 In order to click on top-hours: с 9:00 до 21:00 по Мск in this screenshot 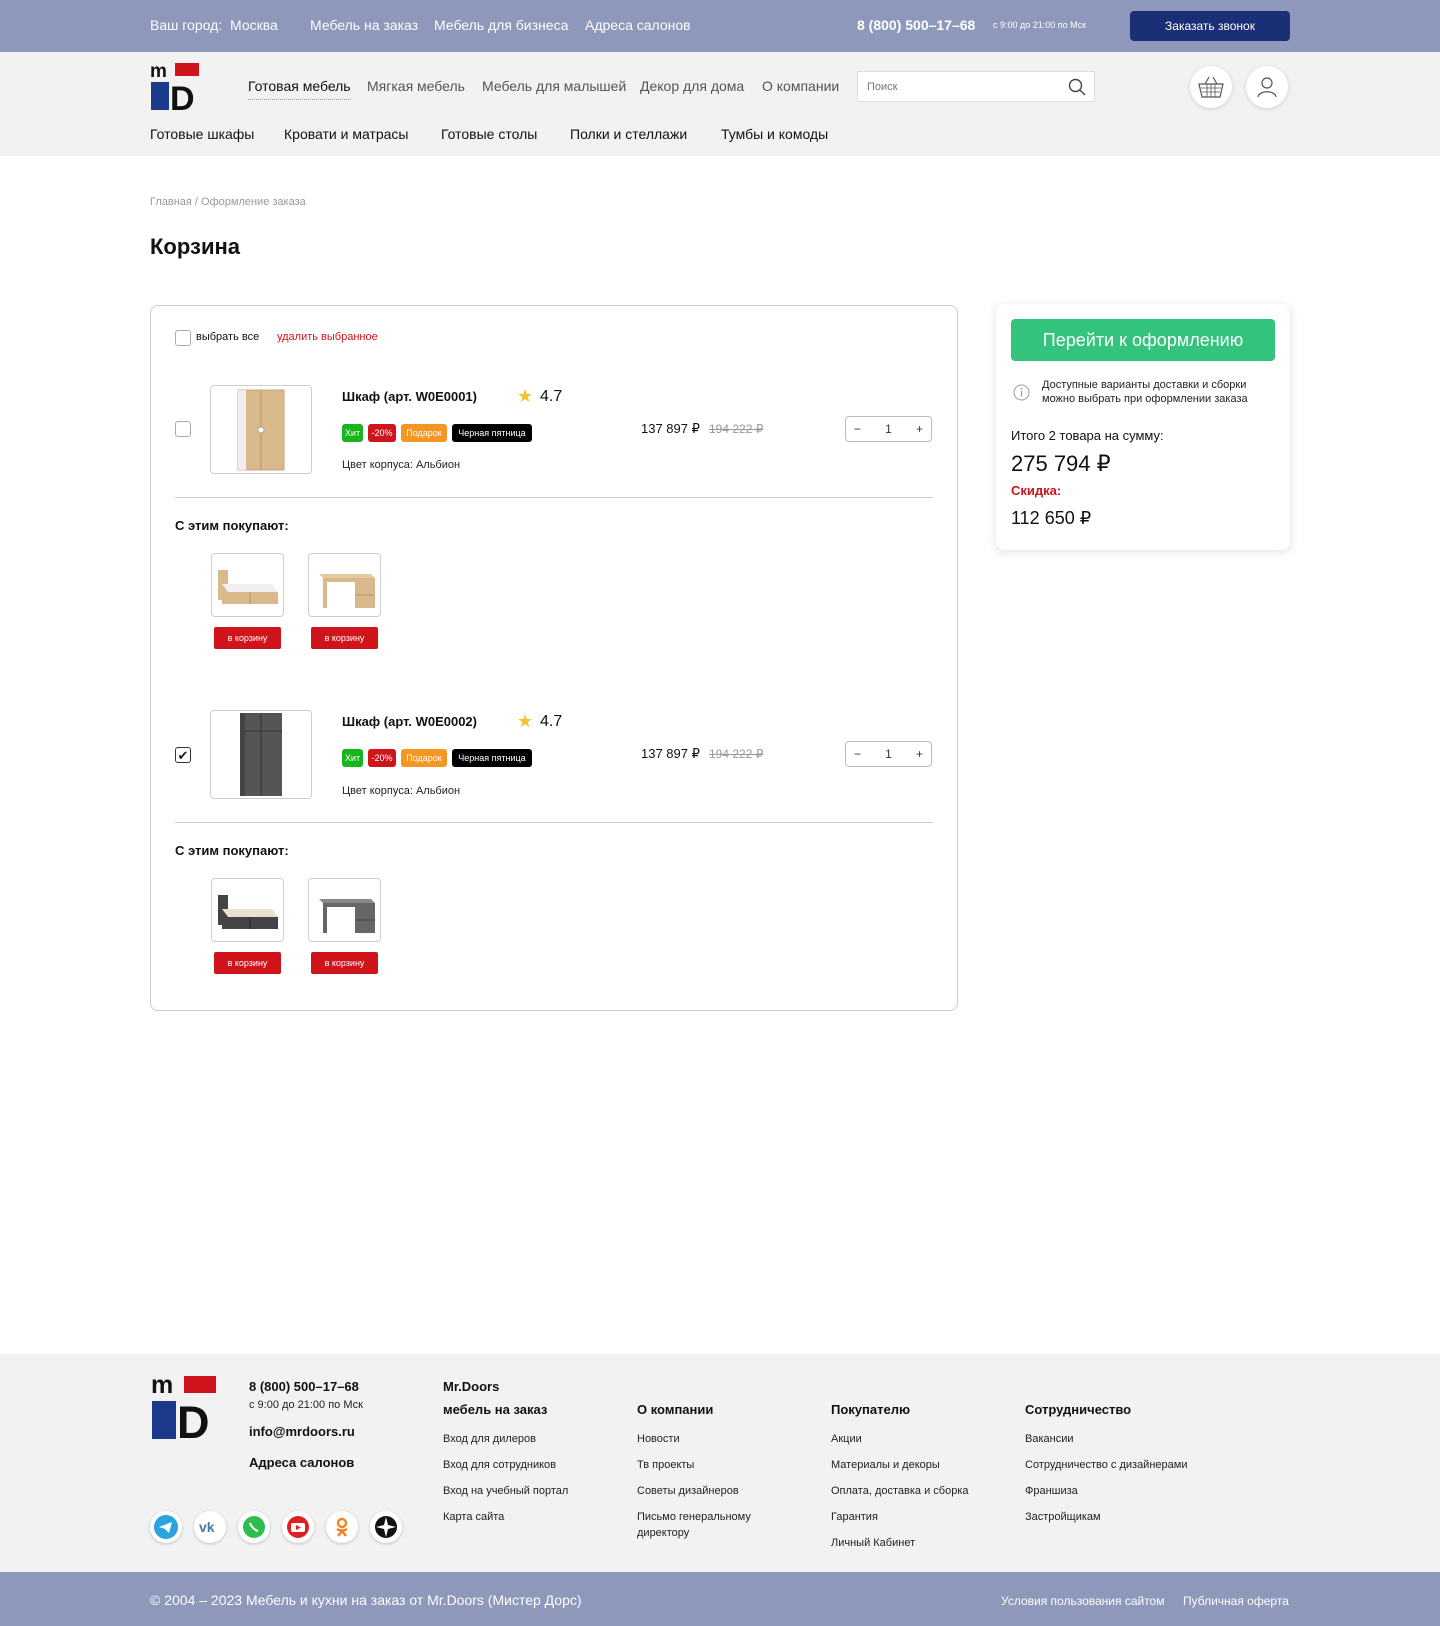, I will do `click(1040, 25)`.